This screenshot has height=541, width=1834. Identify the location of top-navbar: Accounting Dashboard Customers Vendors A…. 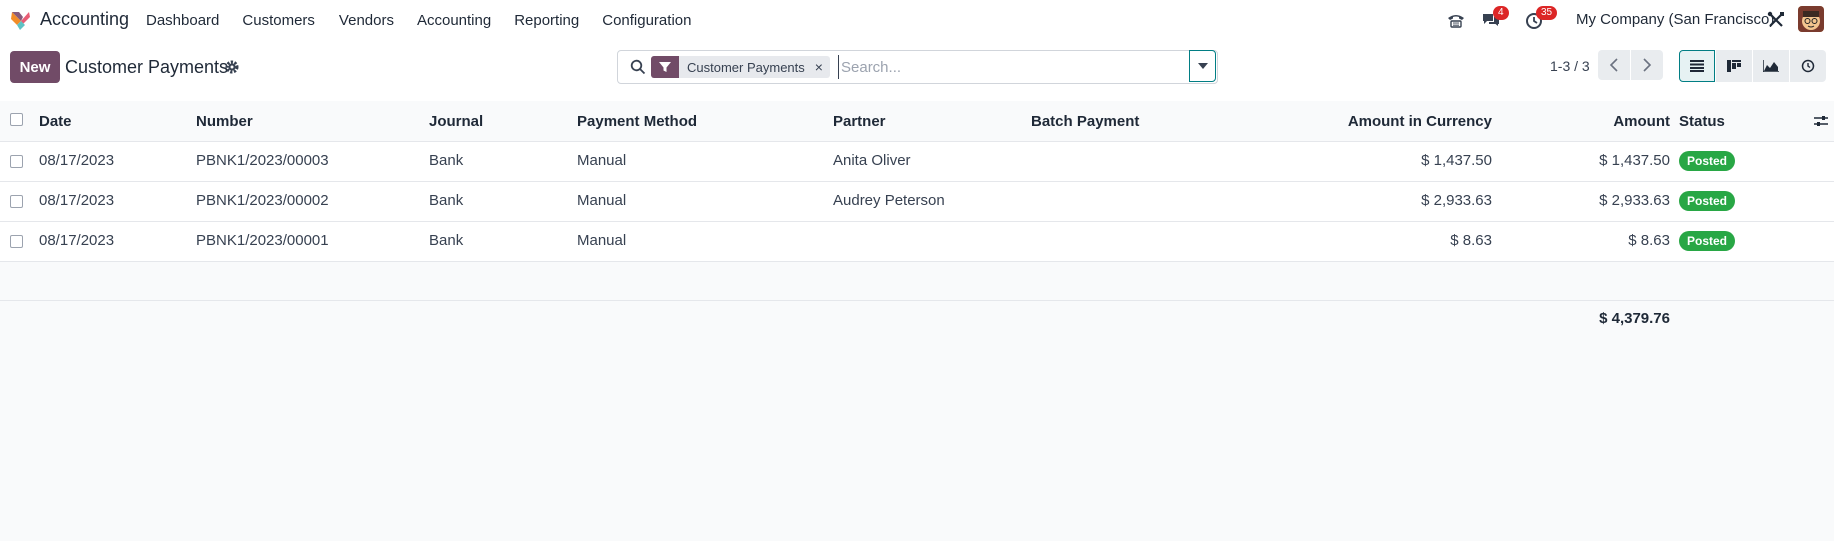
(917, 20).